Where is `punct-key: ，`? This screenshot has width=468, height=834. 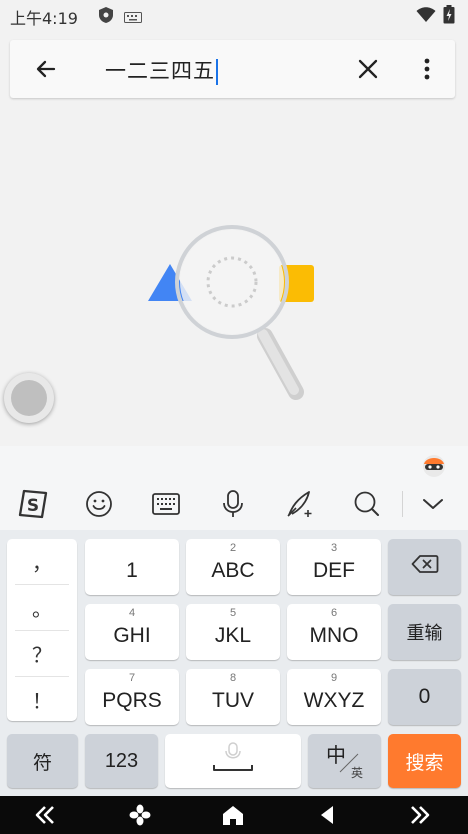 punct-key: ， is located at coordinates (42, 561).